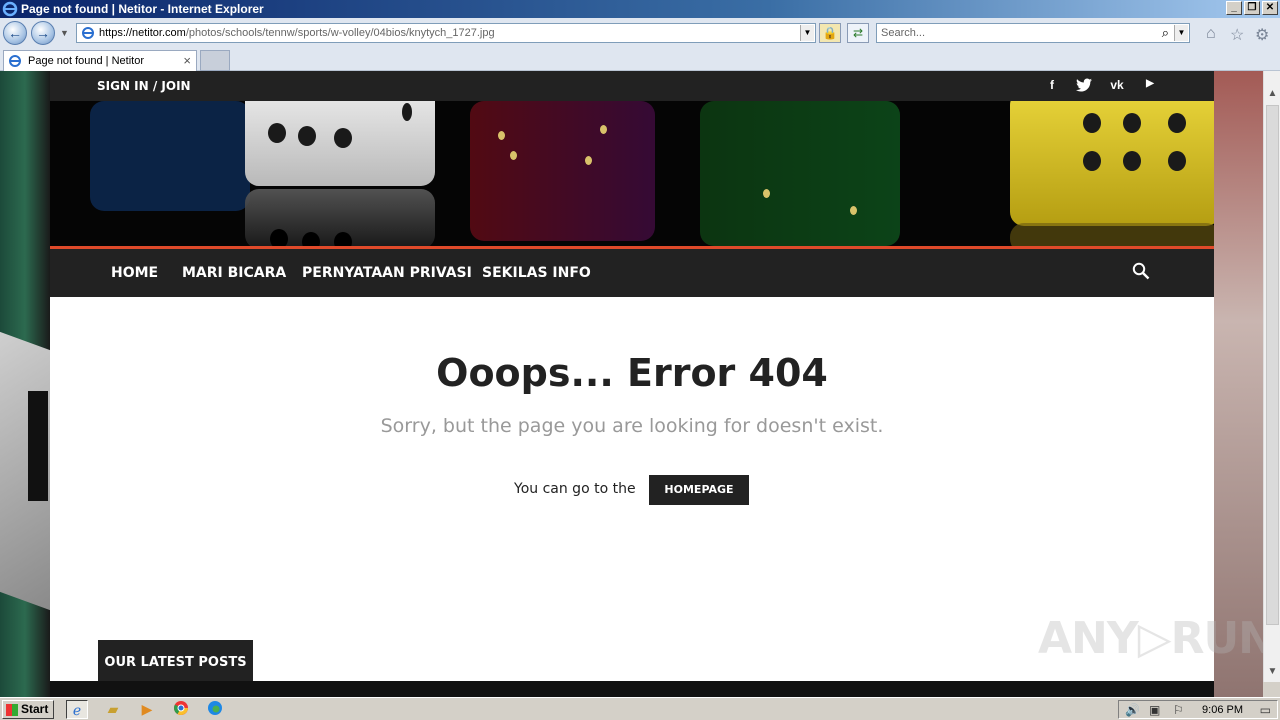 The image size is (1280, 720). What do you see at coordinates (1272, 365) in the screenshot?
I see `scrollbar-thumb` at bounding box center [1272, 365].